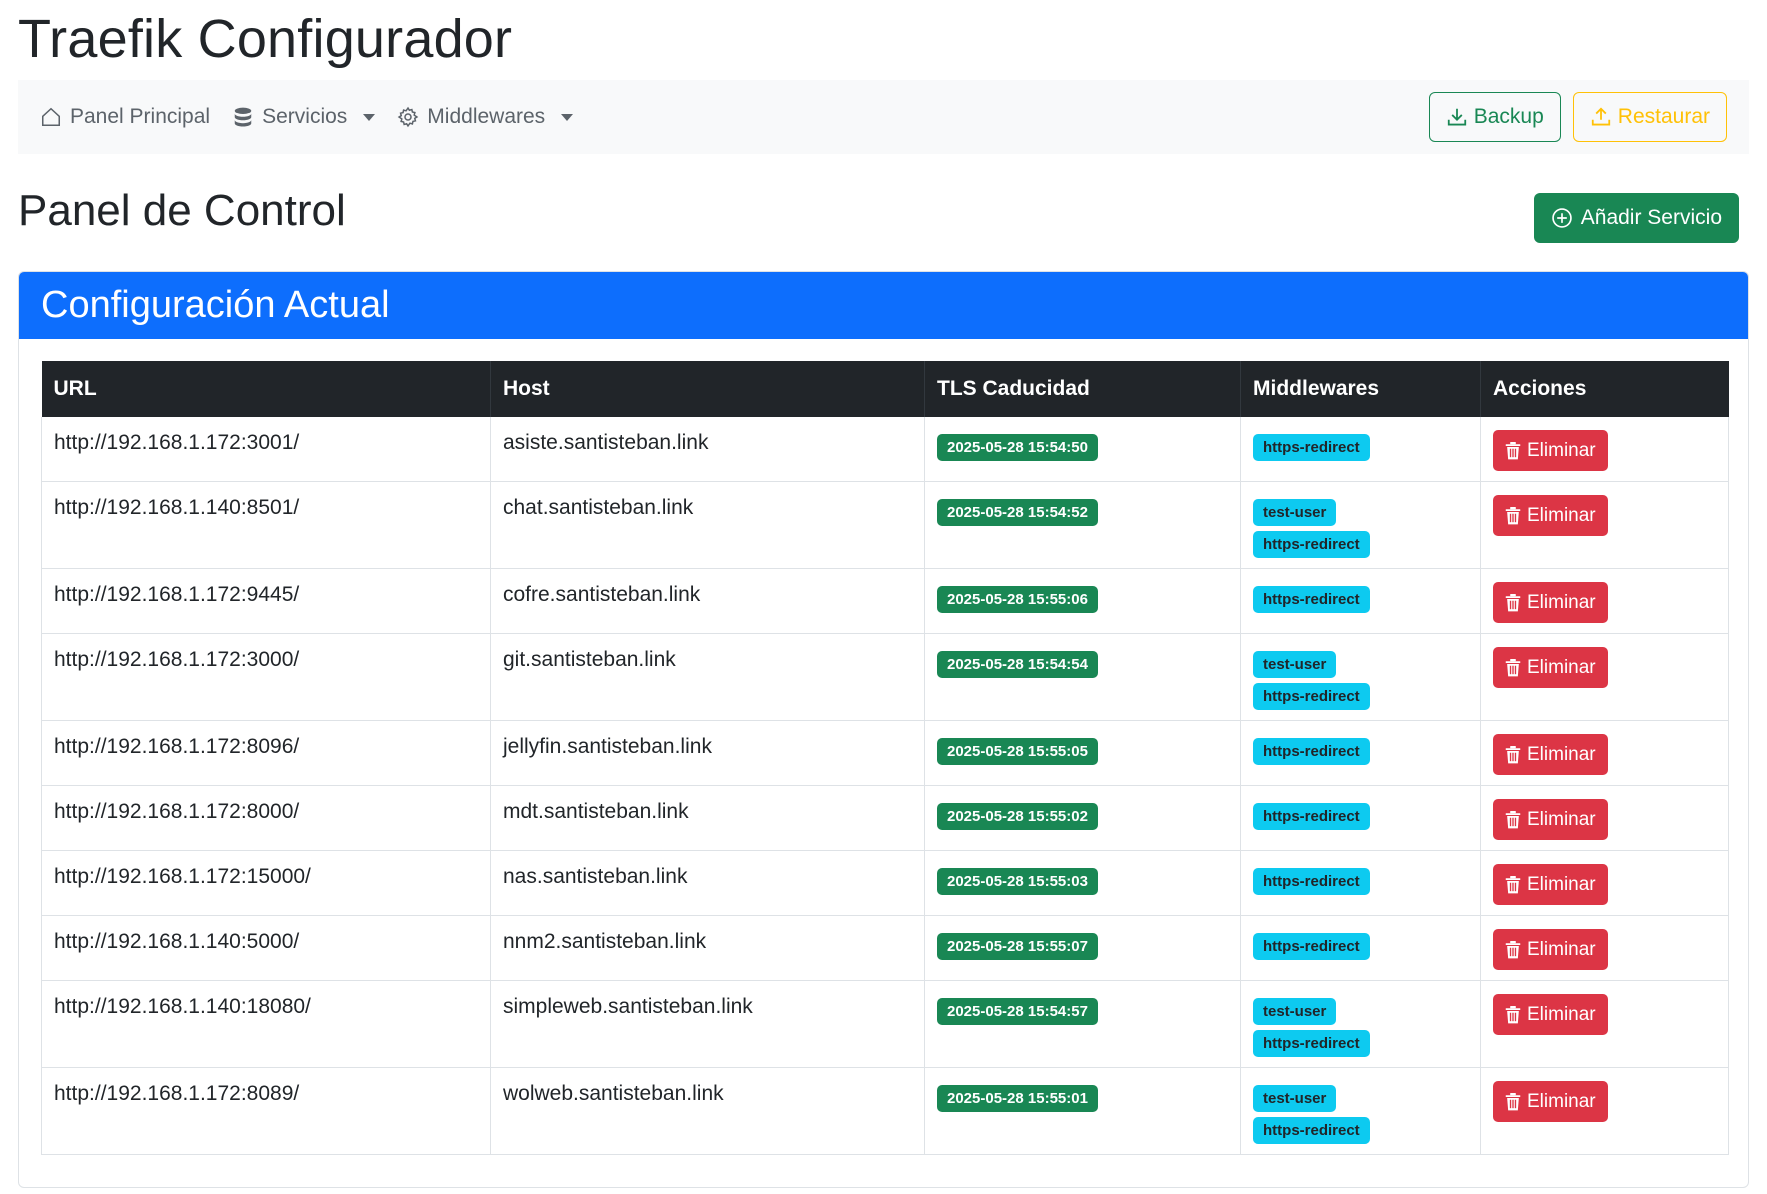 This screenshot has height=1194, width=1767. I want to click on download-icon, so click(1456, 117).